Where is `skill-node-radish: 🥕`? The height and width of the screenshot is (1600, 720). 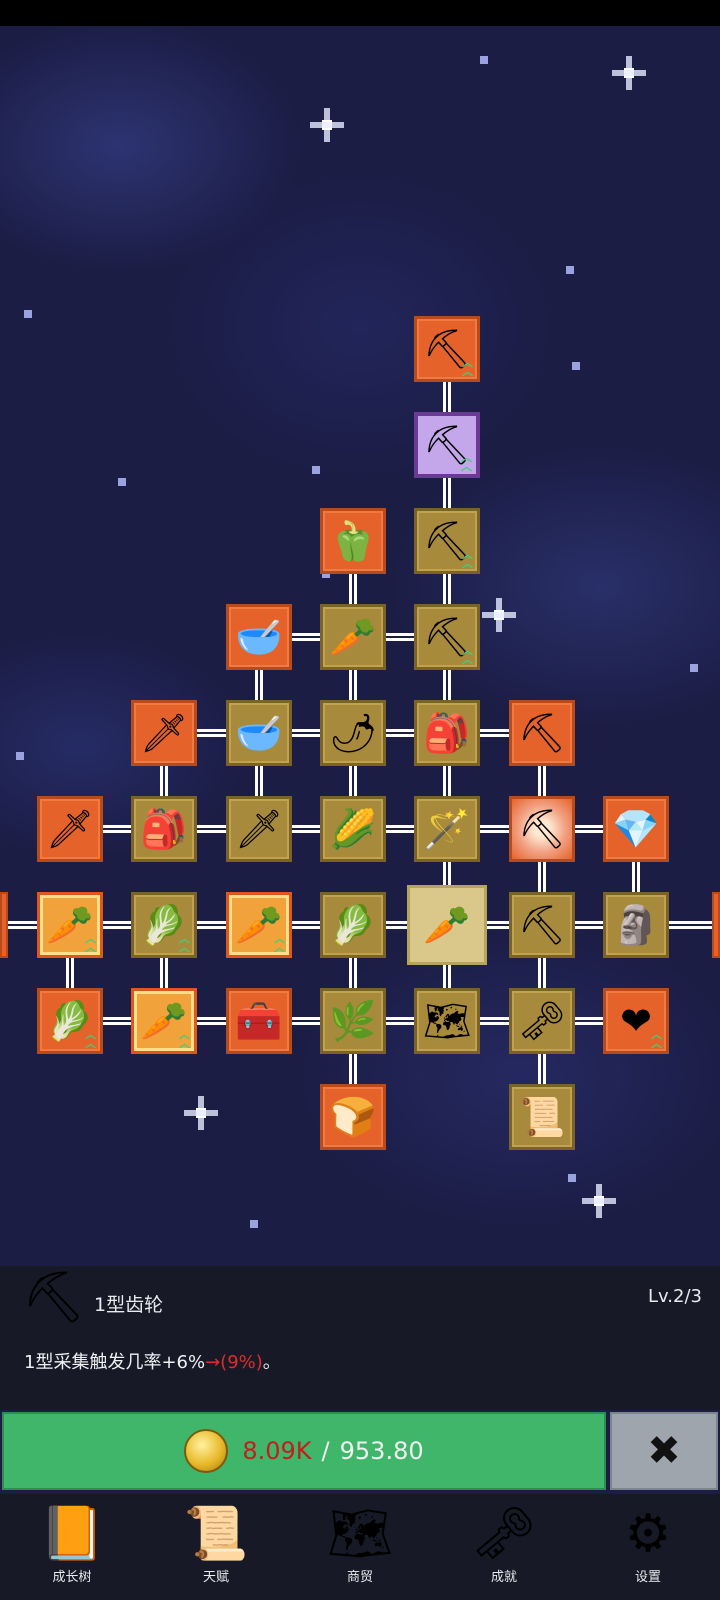 skill-node-radish: 🥕 is located at coordinates (353, 637).